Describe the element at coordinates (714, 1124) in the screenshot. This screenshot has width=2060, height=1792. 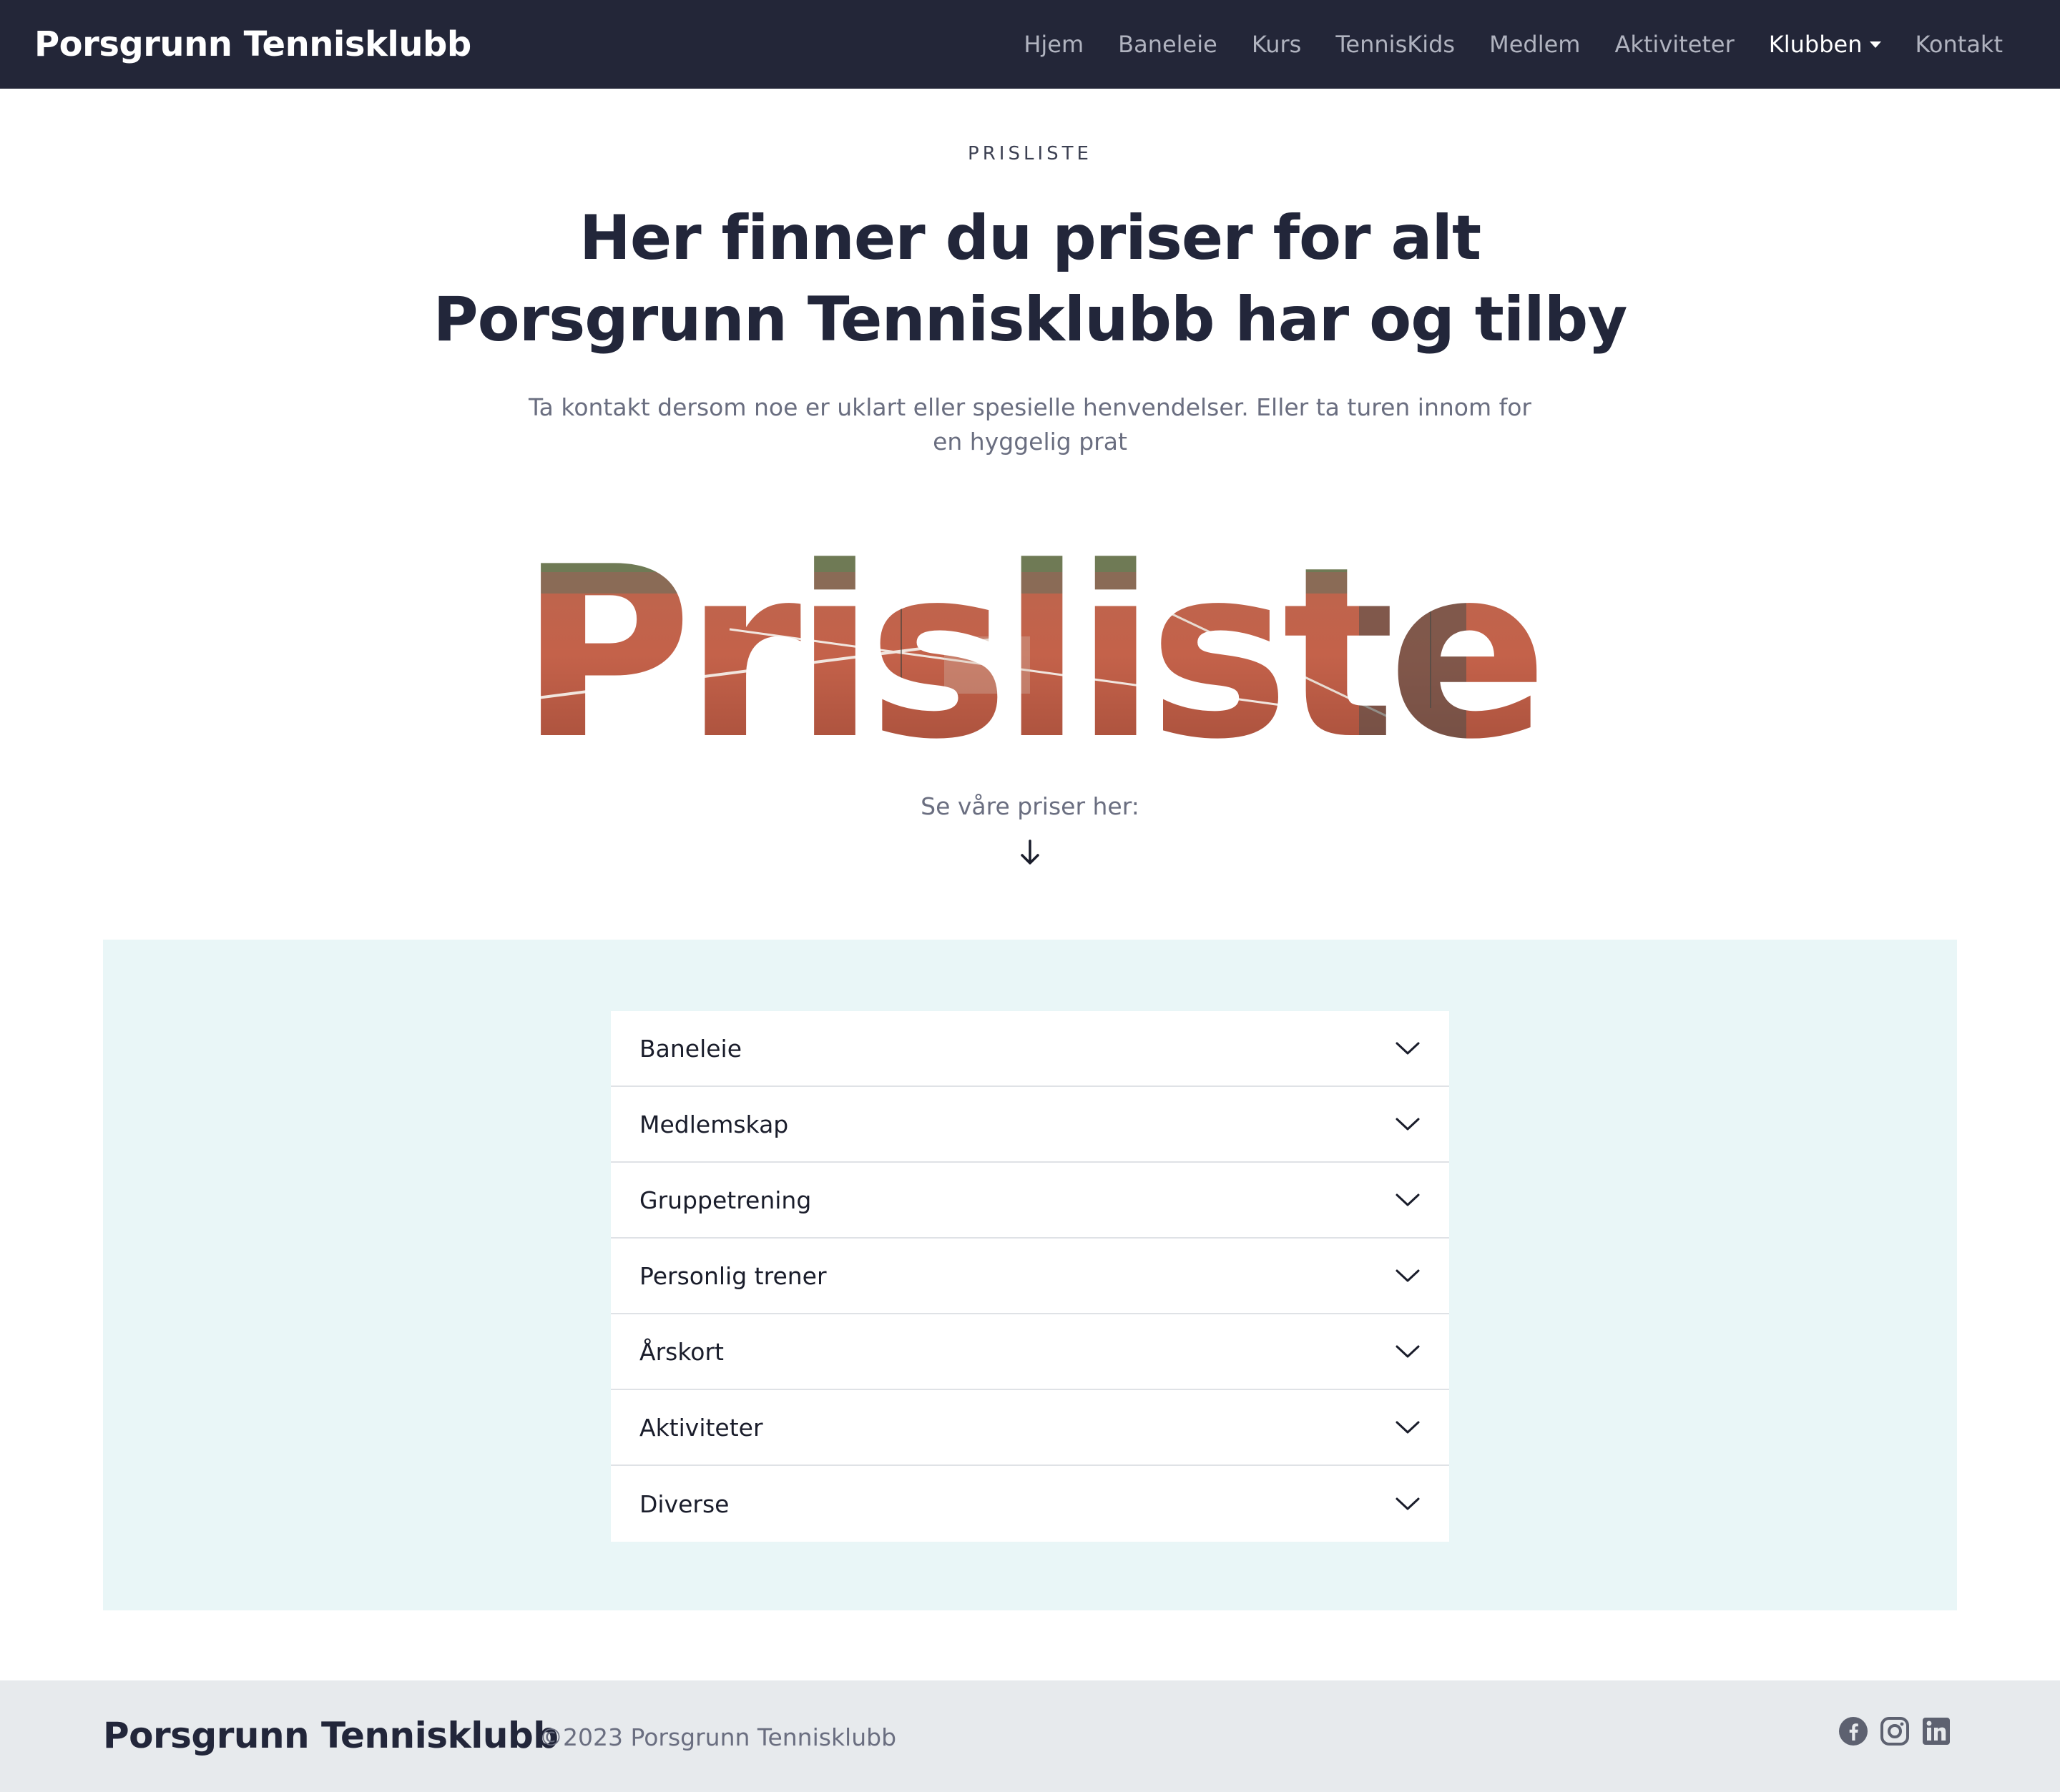
I see `accordion-label: Medlemskap` at that location.